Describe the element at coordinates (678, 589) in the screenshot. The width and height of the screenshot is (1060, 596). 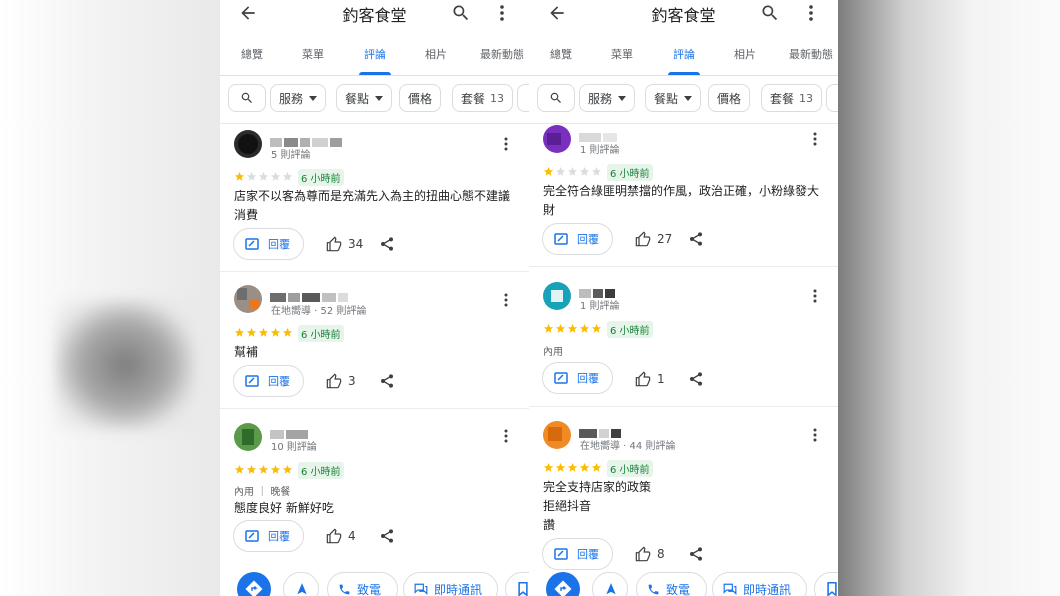
I see `call-label: 致電` at that location.